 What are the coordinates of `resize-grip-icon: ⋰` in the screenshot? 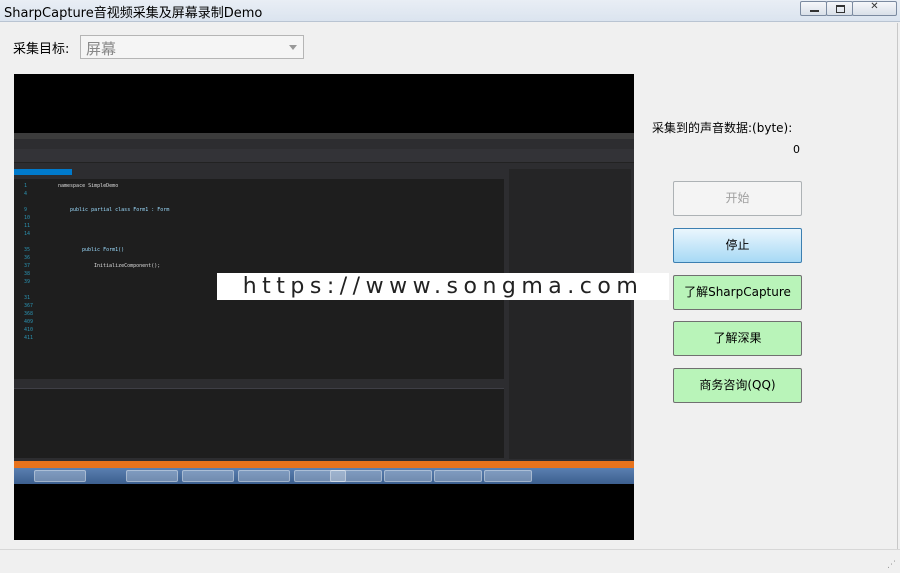 It's located at (891, 565).